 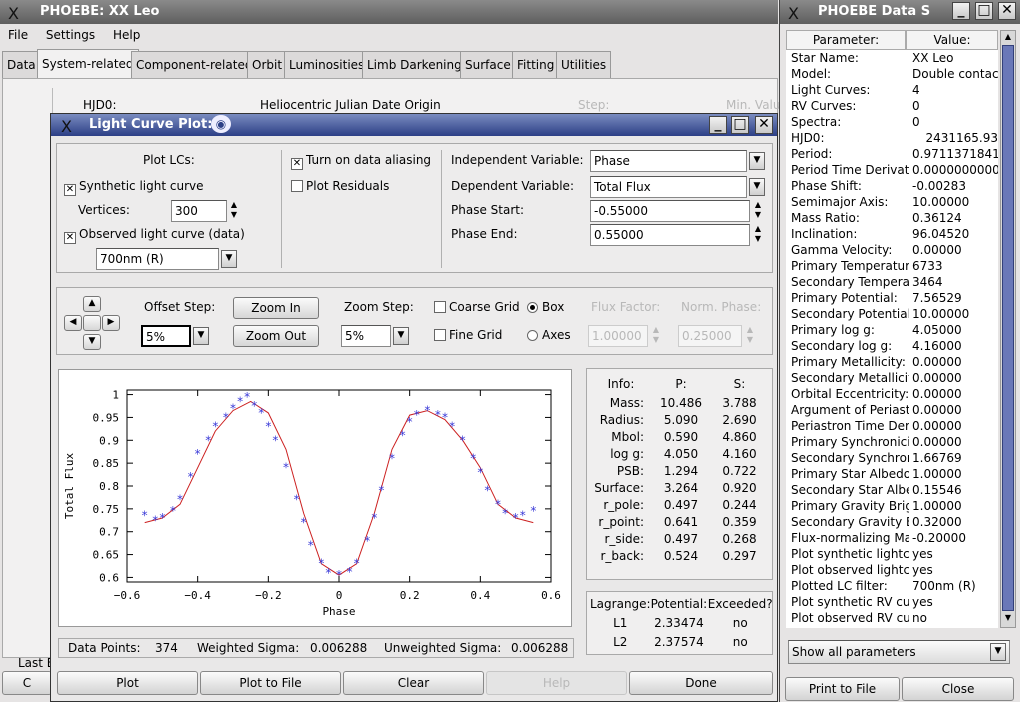 I want to click on parameter-row: RV Curves: 0, so click(x=892, y=106).